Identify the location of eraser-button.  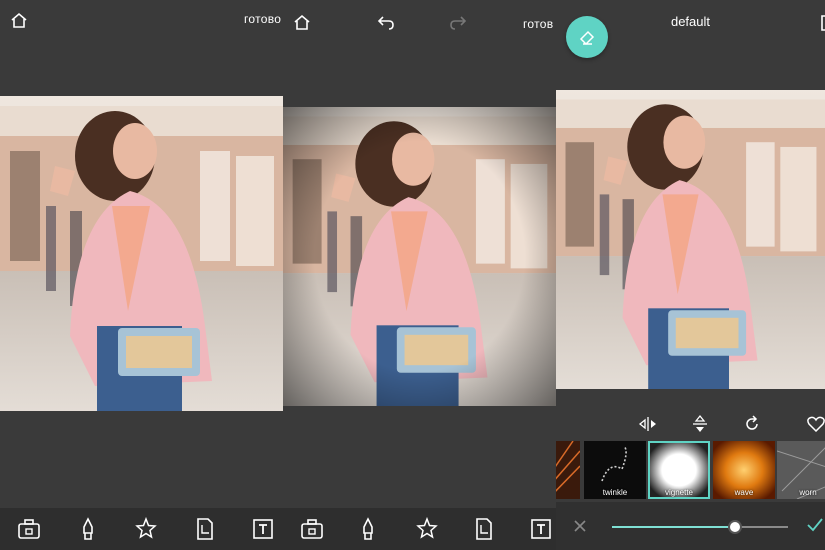
(587, 37).